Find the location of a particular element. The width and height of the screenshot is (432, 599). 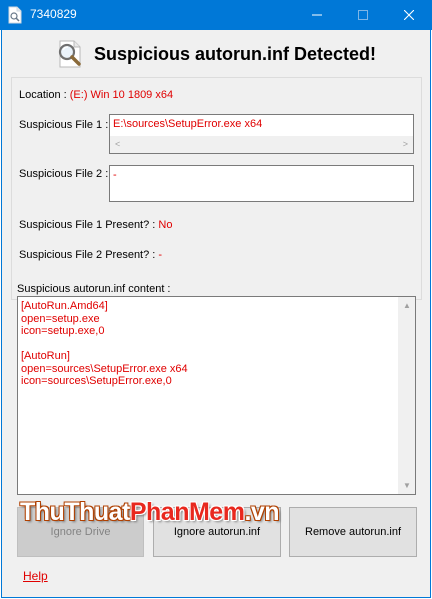

maximize-icon is located at coordinates (363, 15).